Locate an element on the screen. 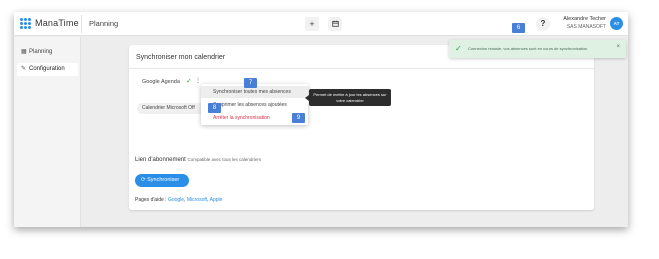 Image resolution: width=659 pixels, height=259 pixels. close-icon: × is located at coordinates (618, 47).